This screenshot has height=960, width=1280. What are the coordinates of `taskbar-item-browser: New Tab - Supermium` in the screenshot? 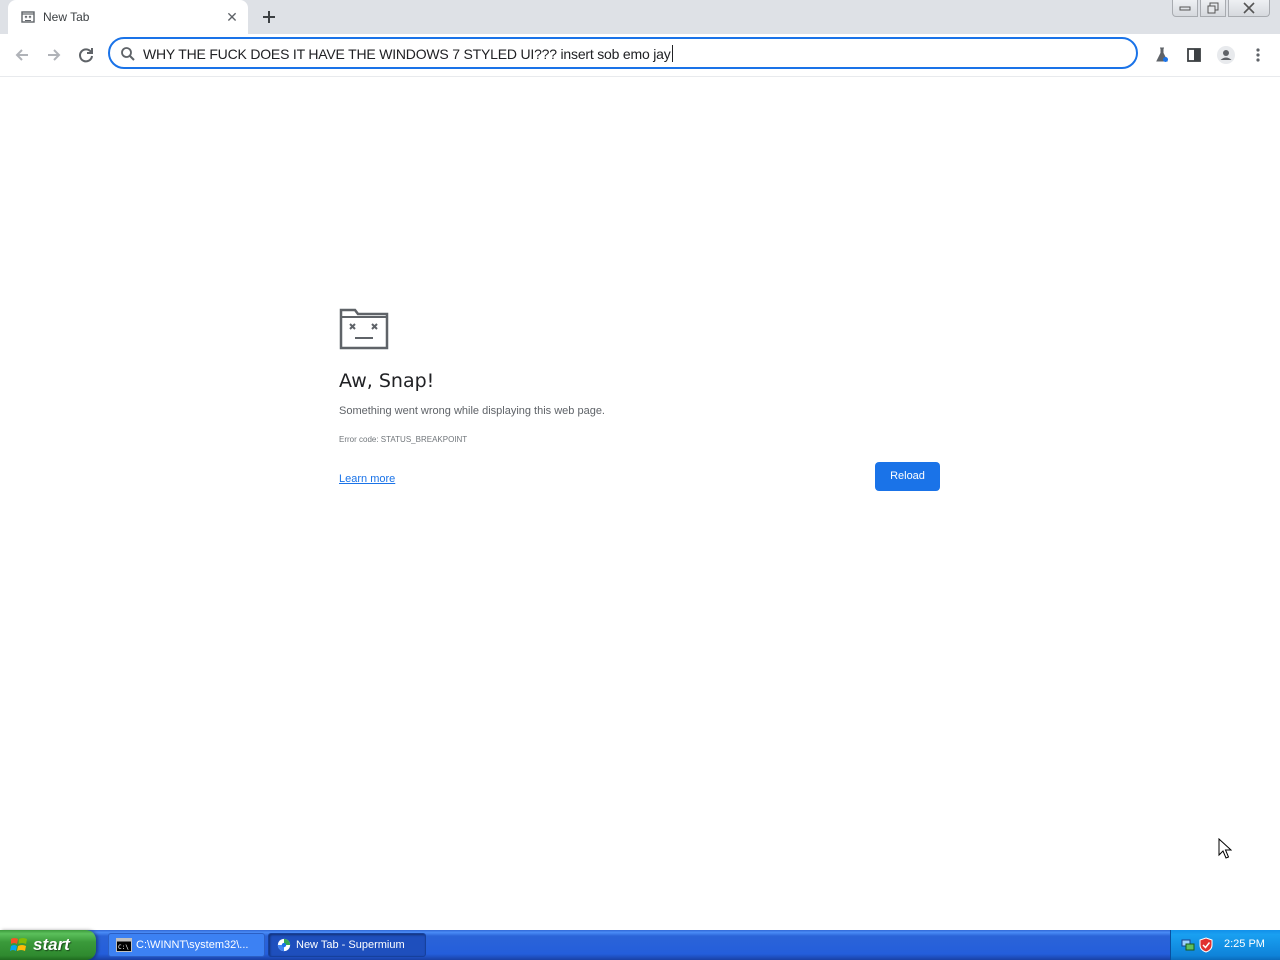 It's located at (347, 945).